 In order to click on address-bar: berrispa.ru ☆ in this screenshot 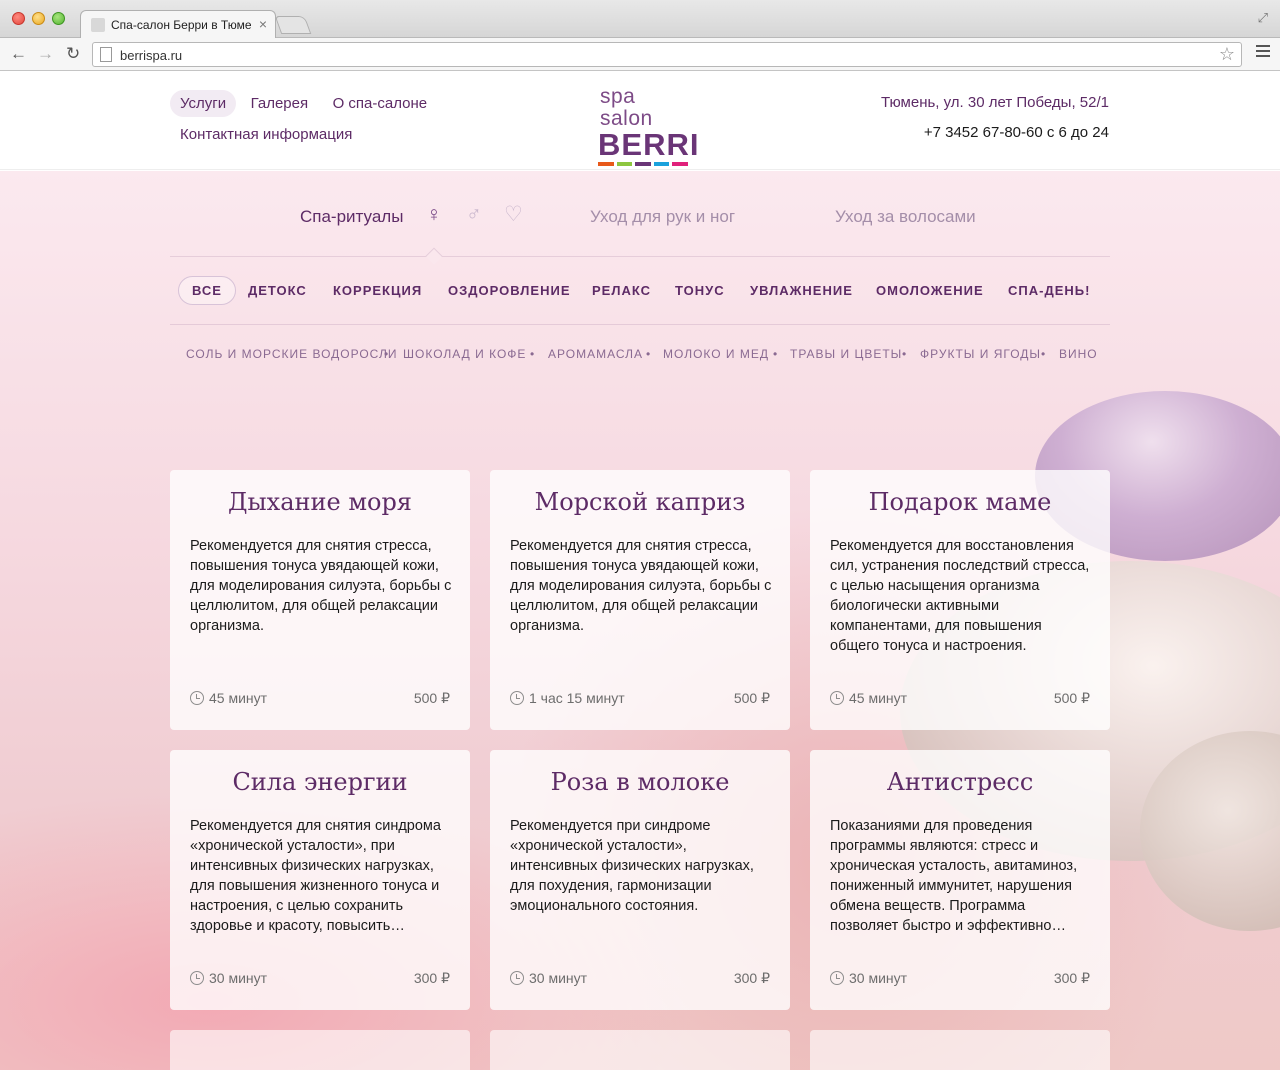, I will do `click(667, 54)`.